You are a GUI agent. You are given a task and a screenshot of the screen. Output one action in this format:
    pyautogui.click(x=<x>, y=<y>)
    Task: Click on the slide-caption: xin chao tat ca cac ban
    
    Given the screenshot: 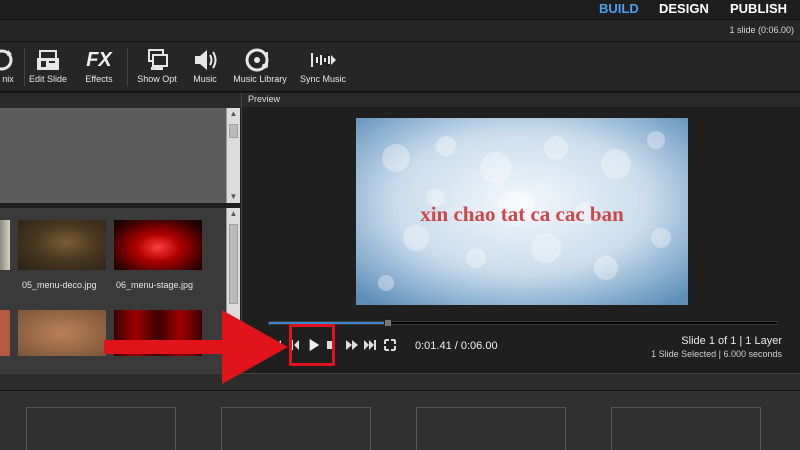 What is the action you would take?
    pyautogui.click(x=522, y=214)
    